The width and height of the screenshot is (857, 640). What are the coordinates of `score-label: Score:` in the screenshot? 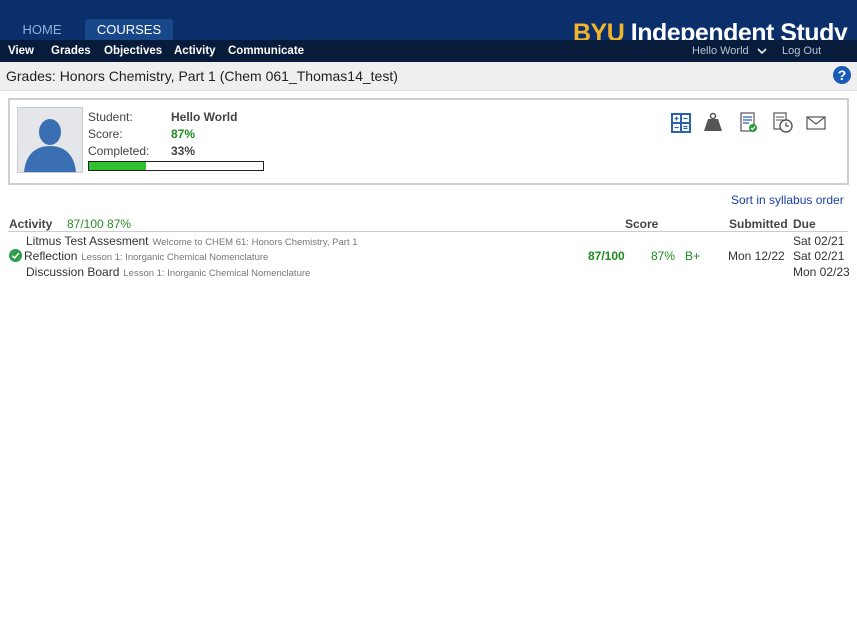 It's located at (105, 134).